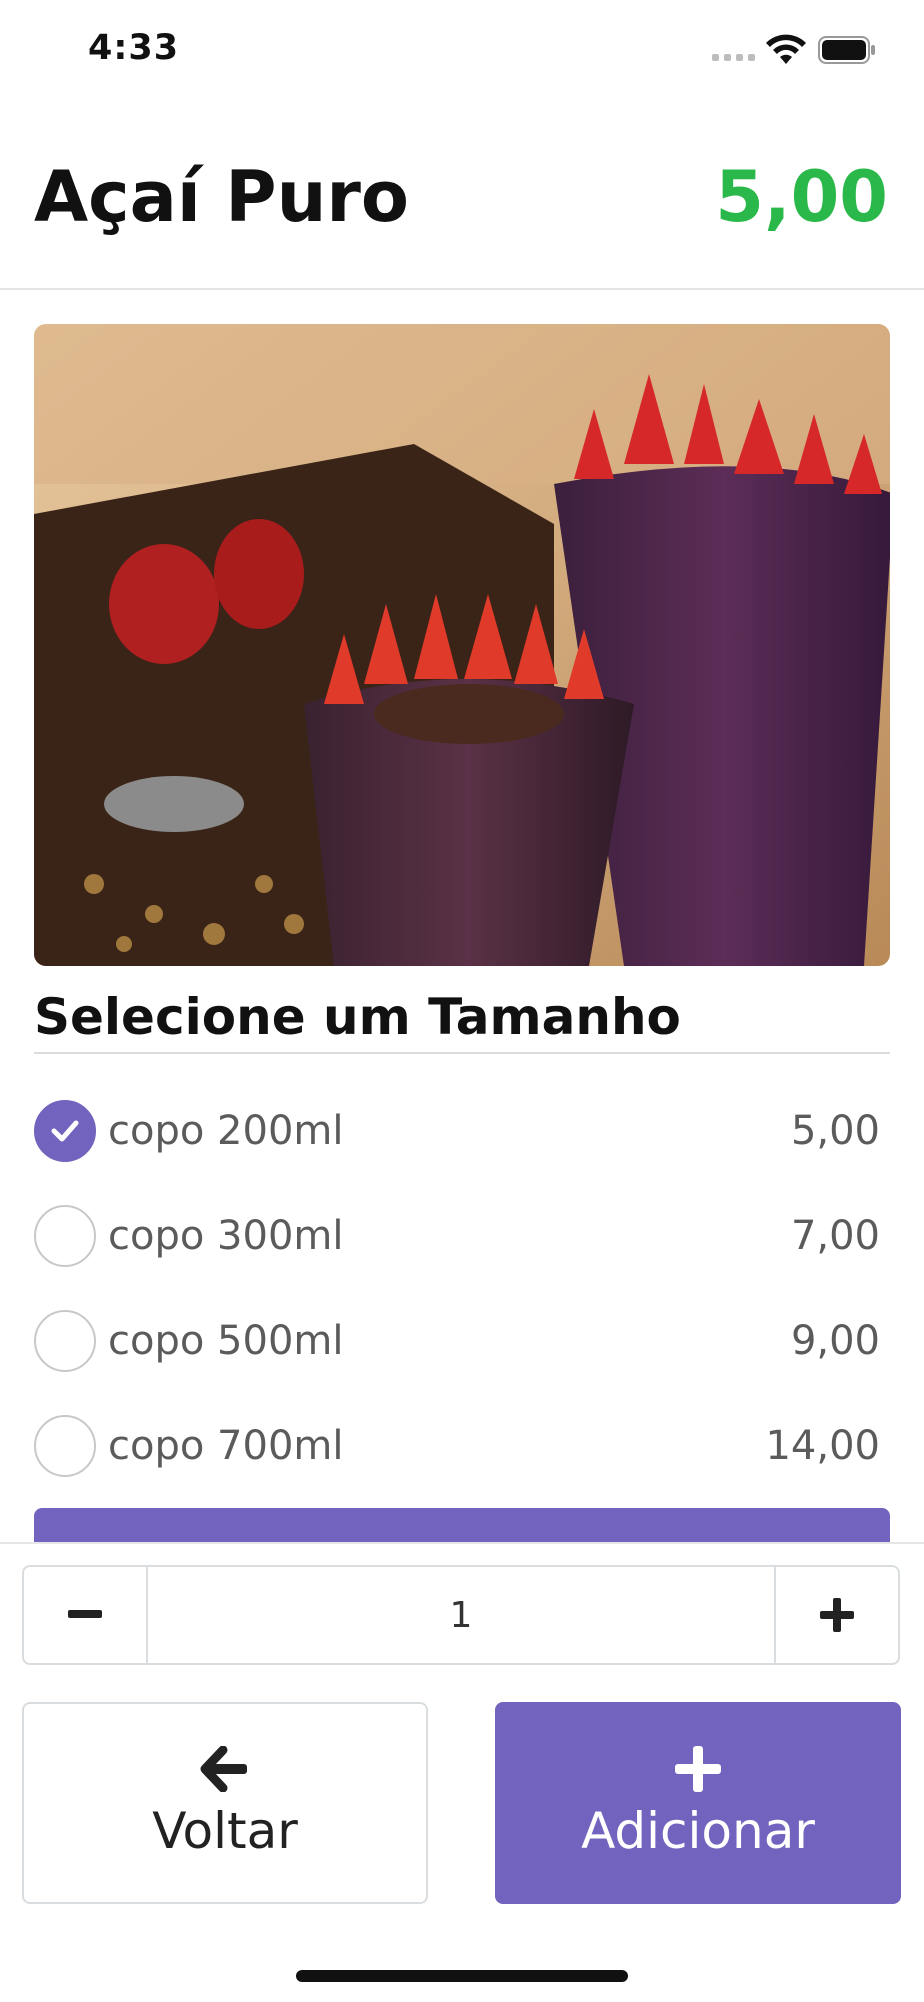 Image resolution: width=924 pixels, height=2002 pixels. I want to click on size-label: copo 200ml, so click(226, 1130).